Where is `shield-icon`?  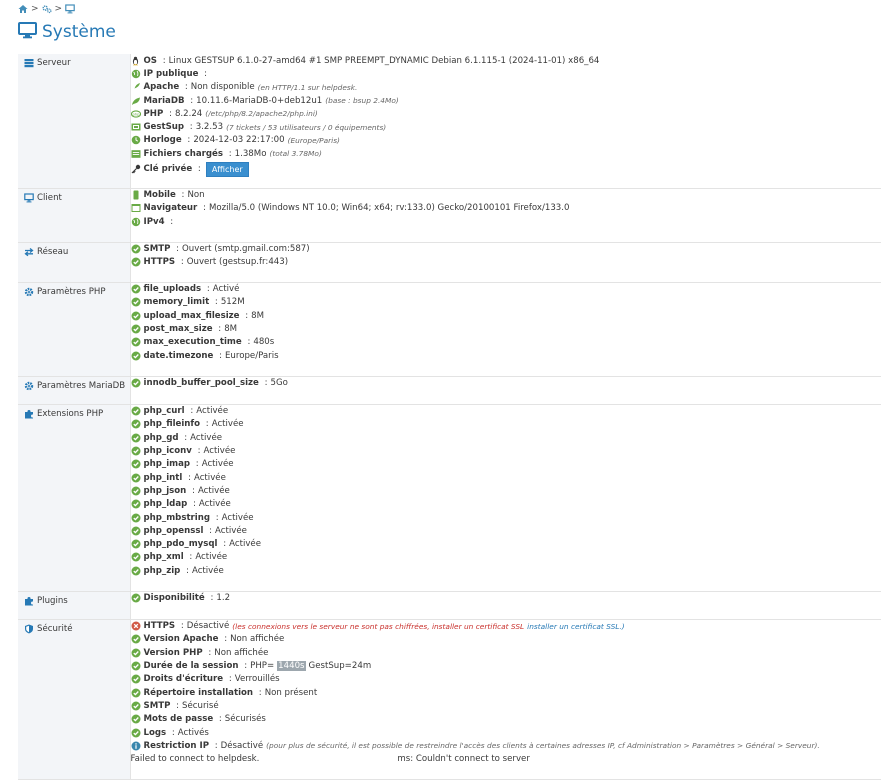 shield-icon is located at coordinates (29, 629).